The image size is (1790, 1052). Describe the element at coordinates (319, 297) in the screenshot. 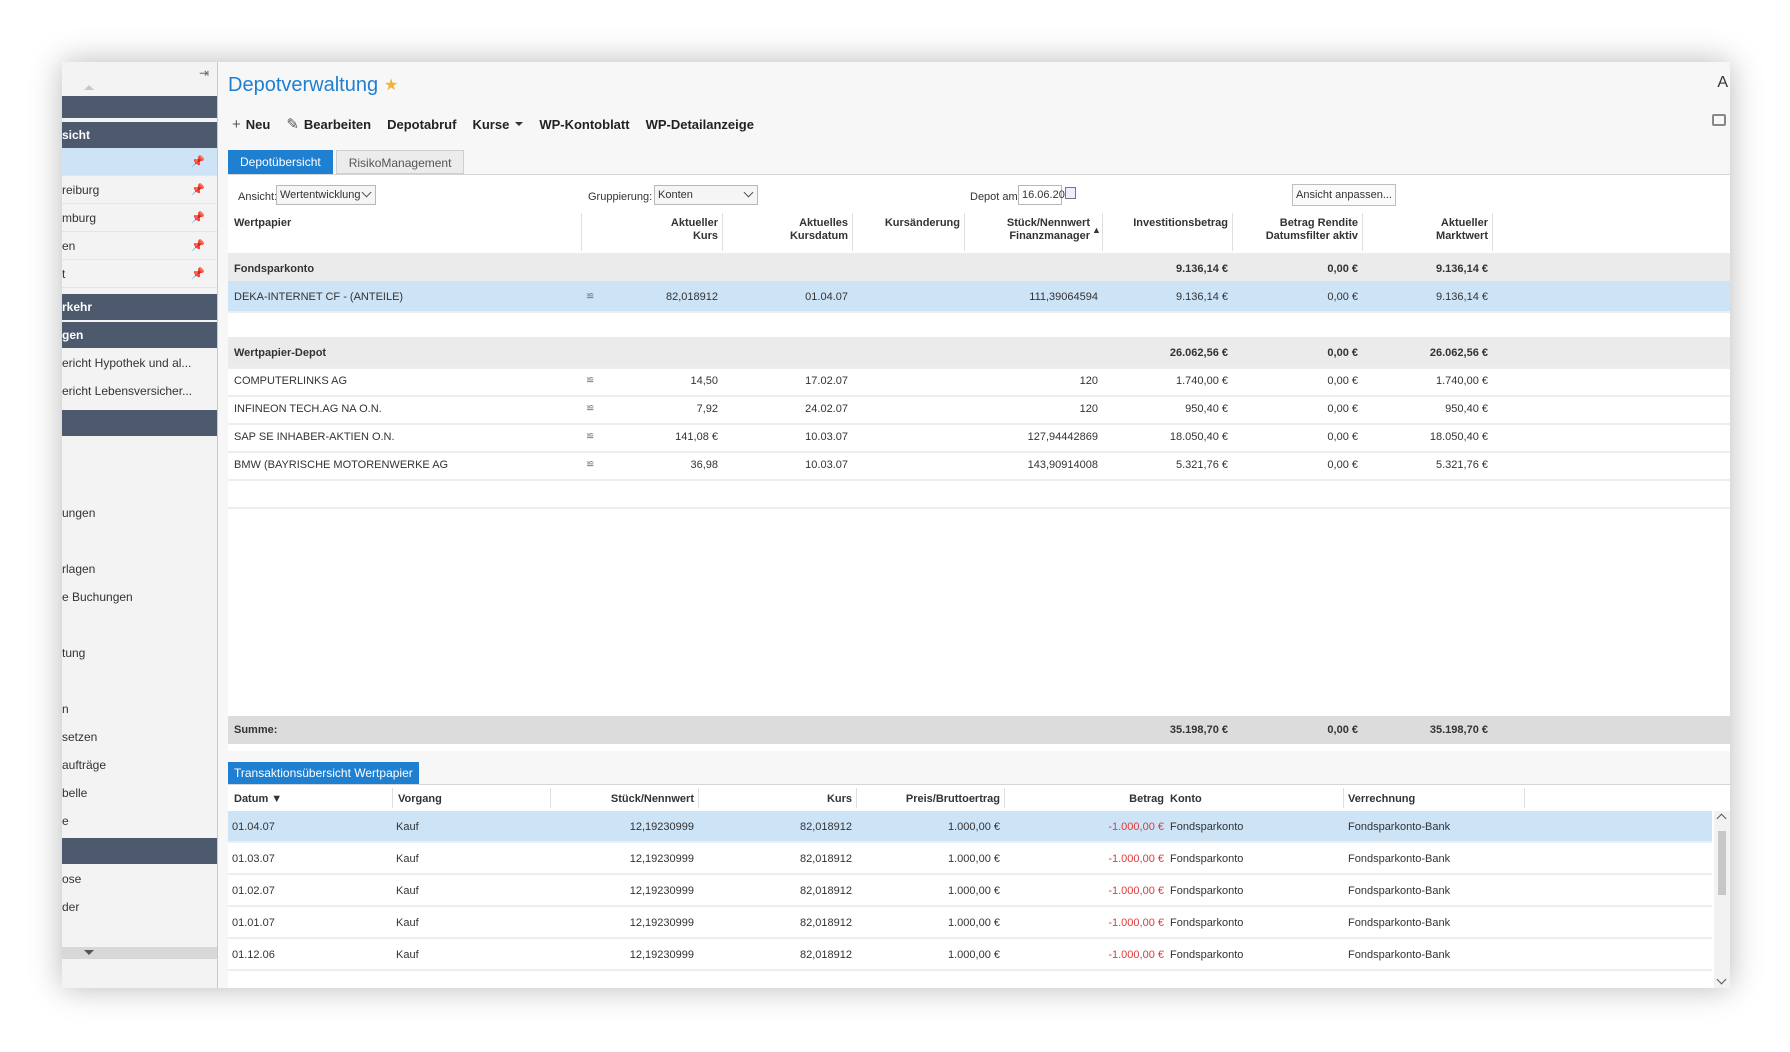

I see `row-name: DEKA-INTERNET CF - (ANTEILE)` at that location.